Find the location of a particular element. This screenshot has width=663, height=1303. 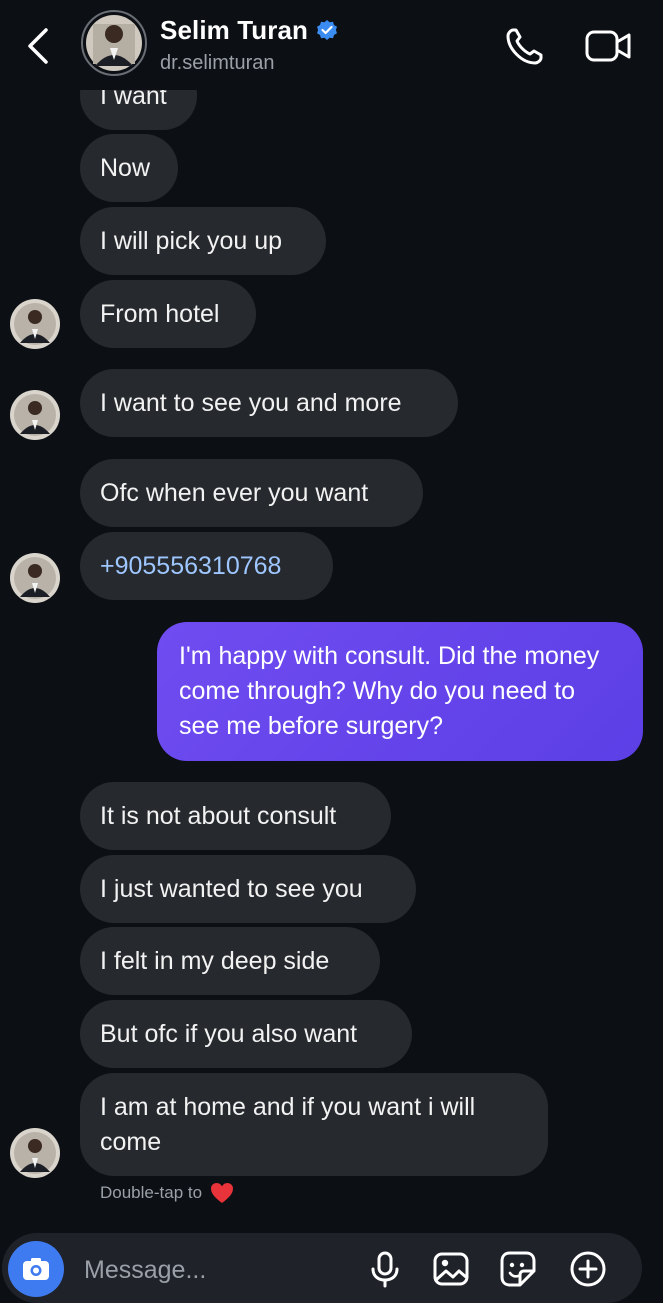

contact-name: Selim Turan is located at coordinates (234, 30).